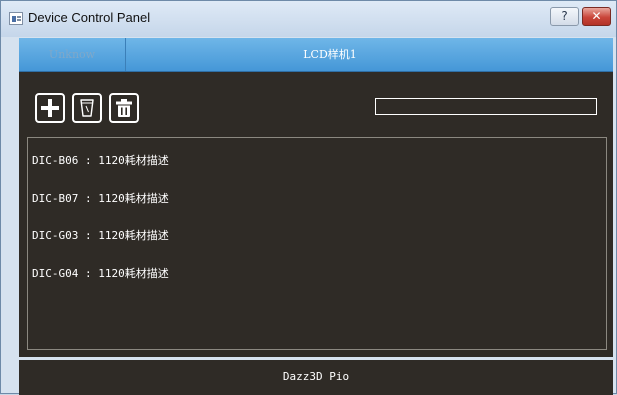 Image resolution: width=617 pixels, height=395 pixels. What do you see at coordinates (89, 17) in the screenshot?
I see `window-title: Device Control Panel` at bounding box center [89, 17].